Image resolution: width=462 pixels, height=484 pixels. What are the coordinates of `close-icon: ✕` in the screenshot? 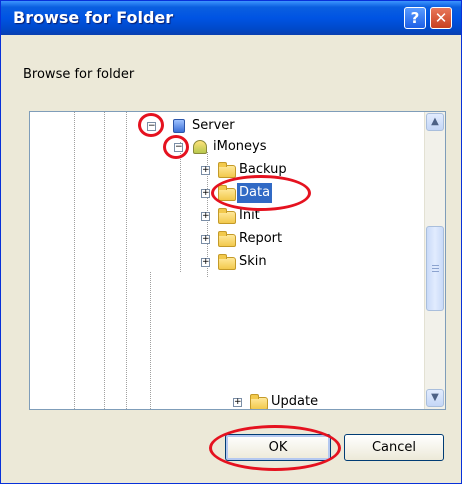 It's located at (441, 18).